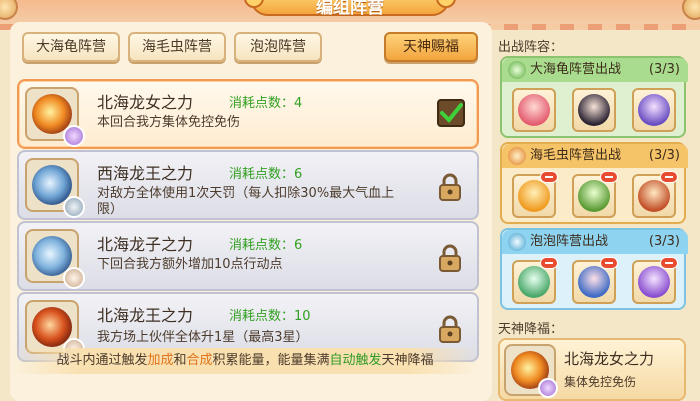 The image size is (700, 401). I want to click on skill-name: 北海龙女之力, so click(145, 102).